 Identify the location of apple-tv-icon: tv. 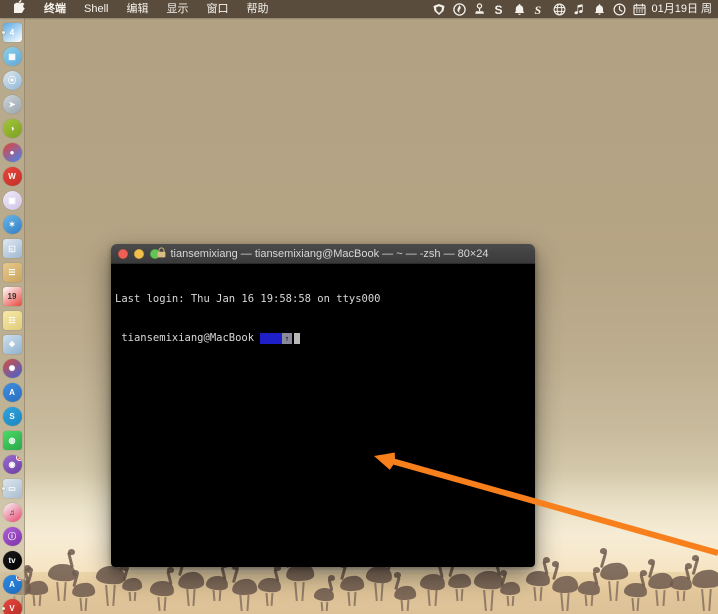
(12, 560).